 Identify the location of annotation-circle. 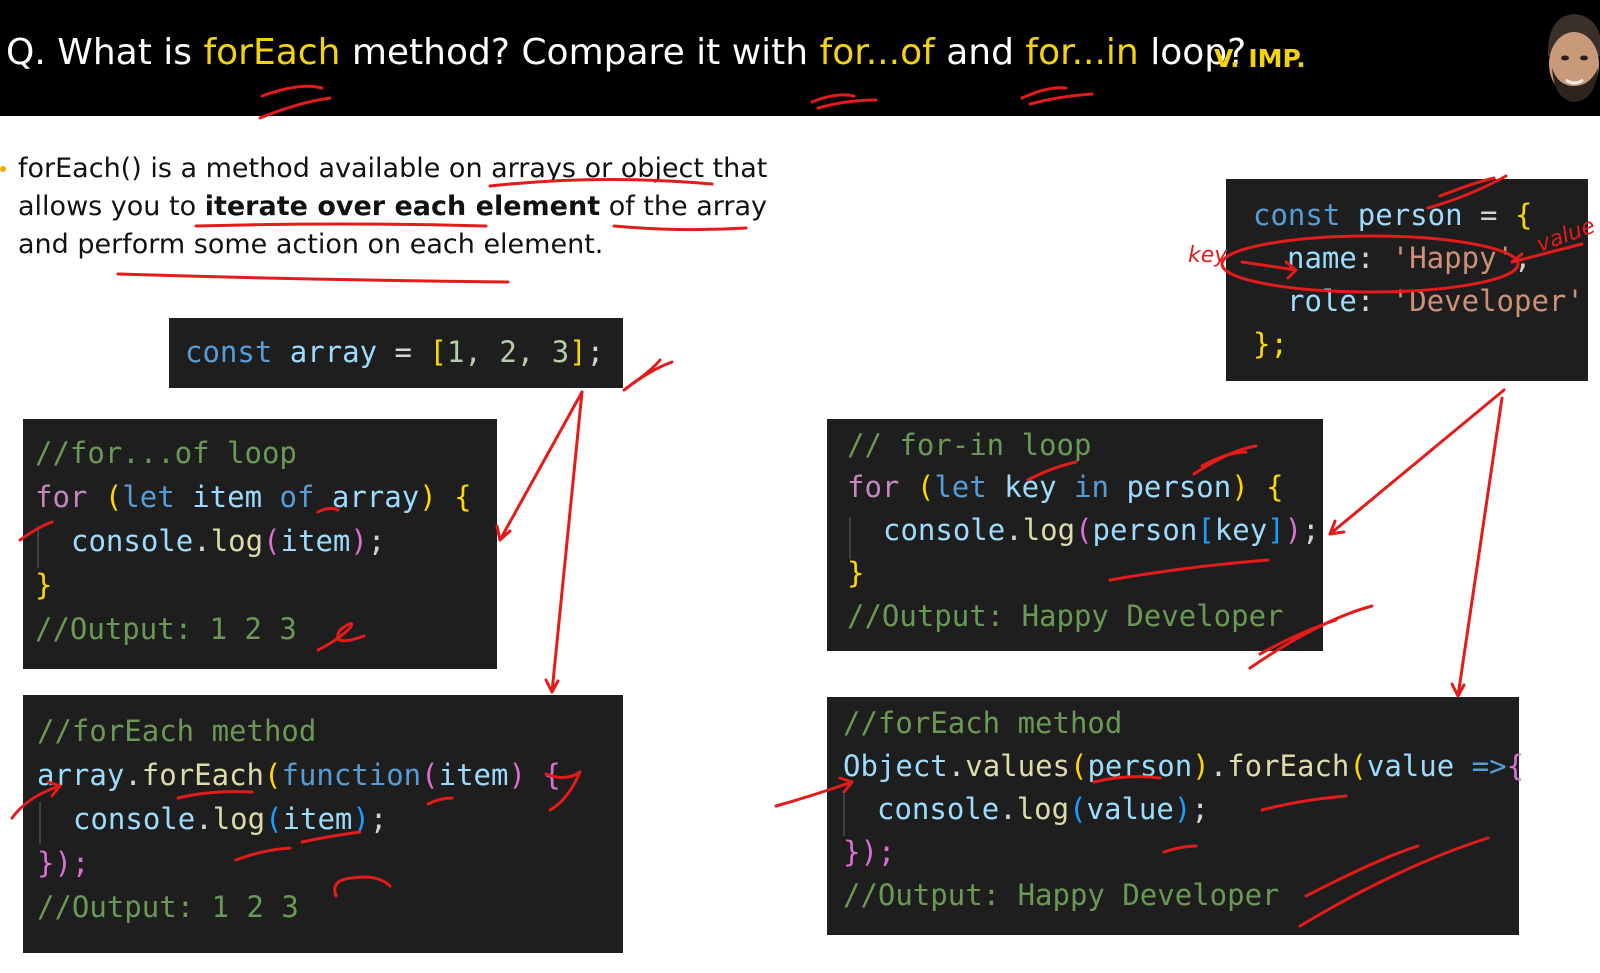
(1370, 264).